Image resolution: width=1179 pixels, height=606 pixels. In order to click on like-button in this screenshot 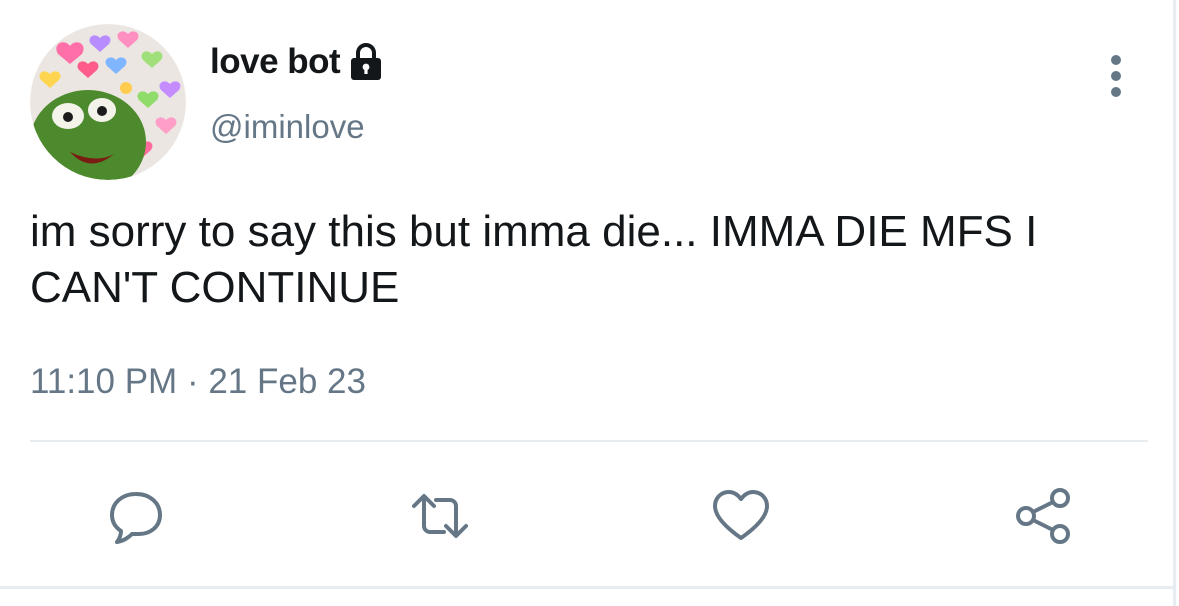, I will do `click(741, 516)`.